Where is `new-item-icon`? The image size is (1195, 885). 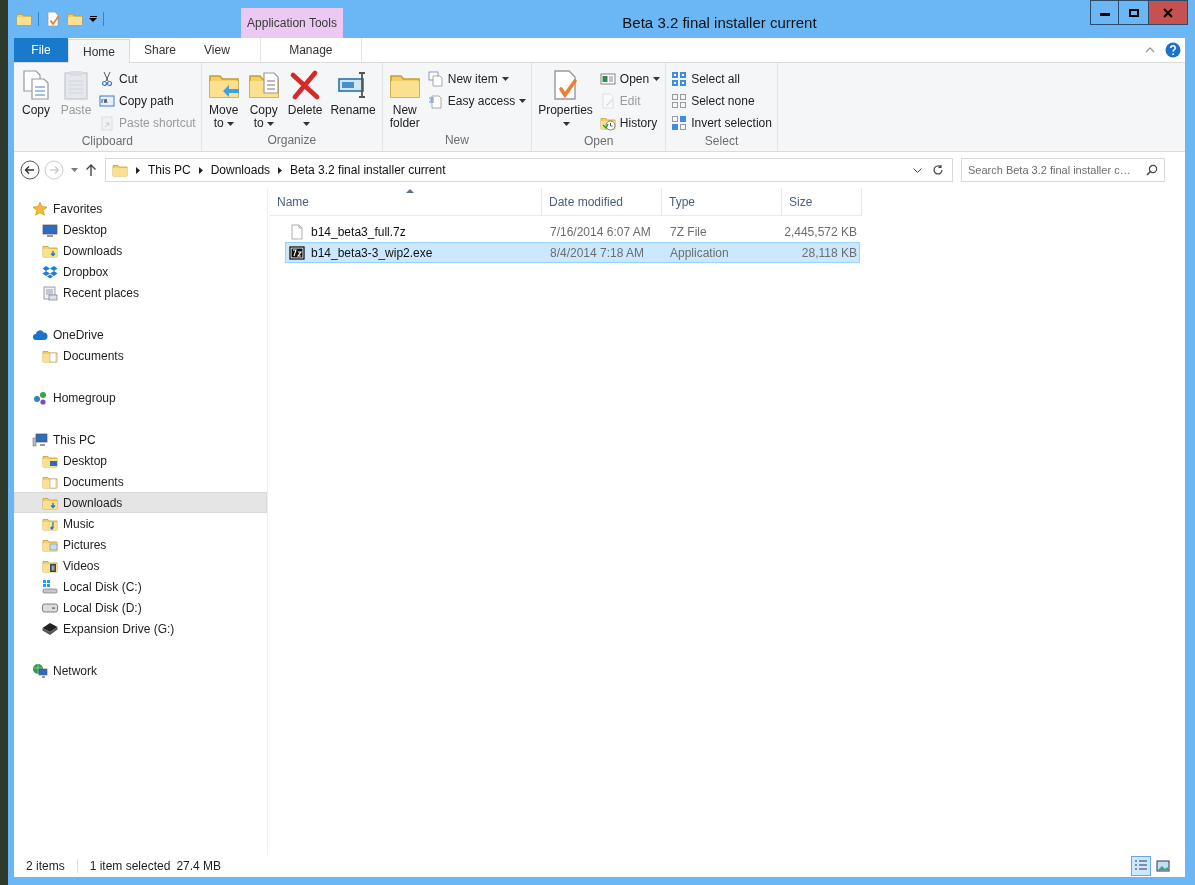
new-item-icon is located at coordinates (435, 78).